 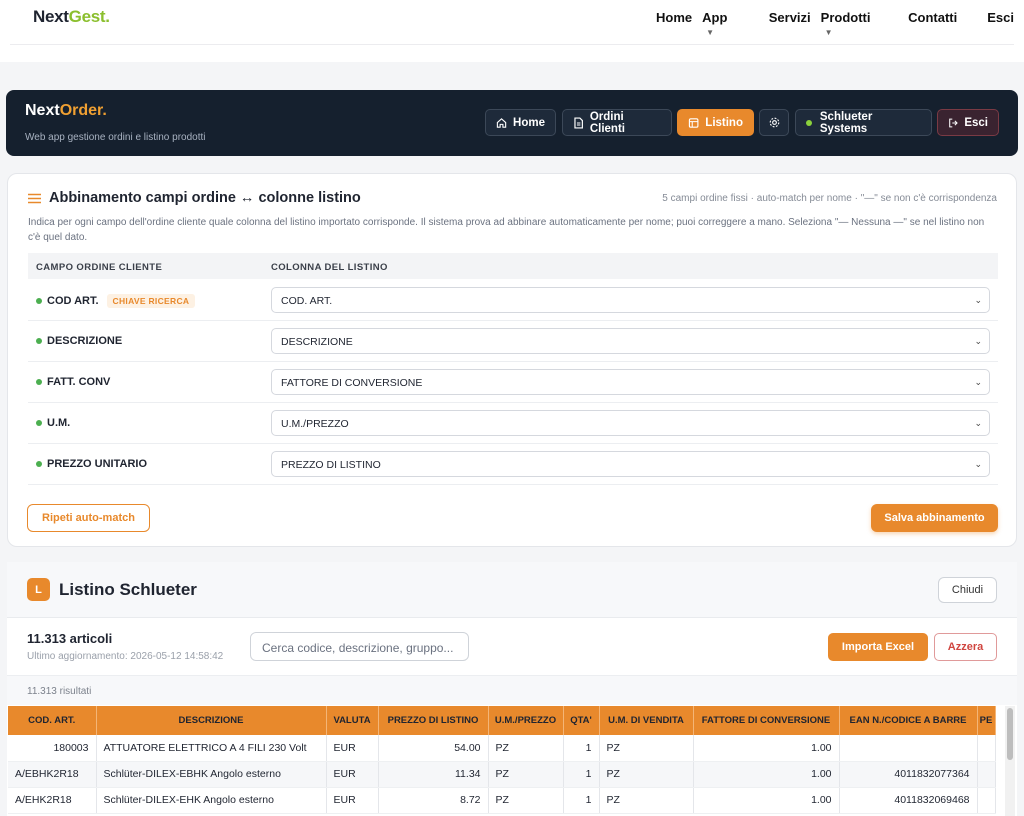 I want to click on site-menu-app-label: App, so click(x=715, y=17).